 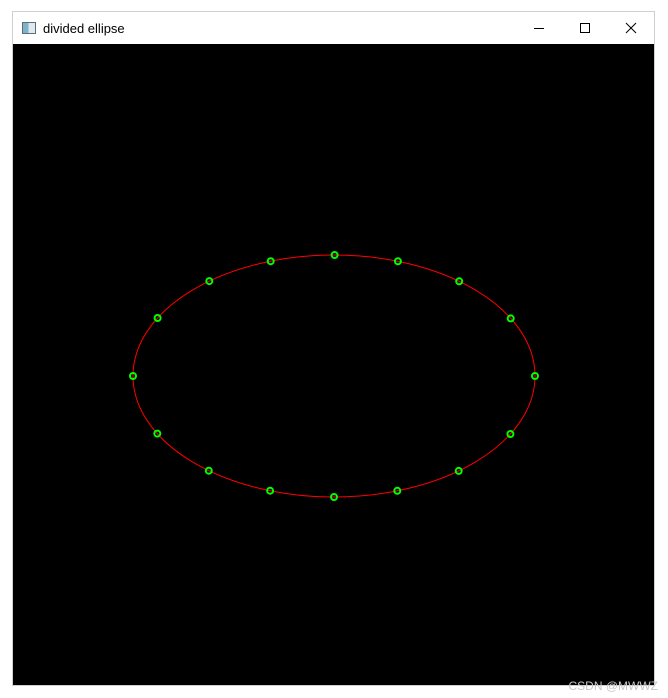 I want to click on close-icon, so click(x=631, y=28).